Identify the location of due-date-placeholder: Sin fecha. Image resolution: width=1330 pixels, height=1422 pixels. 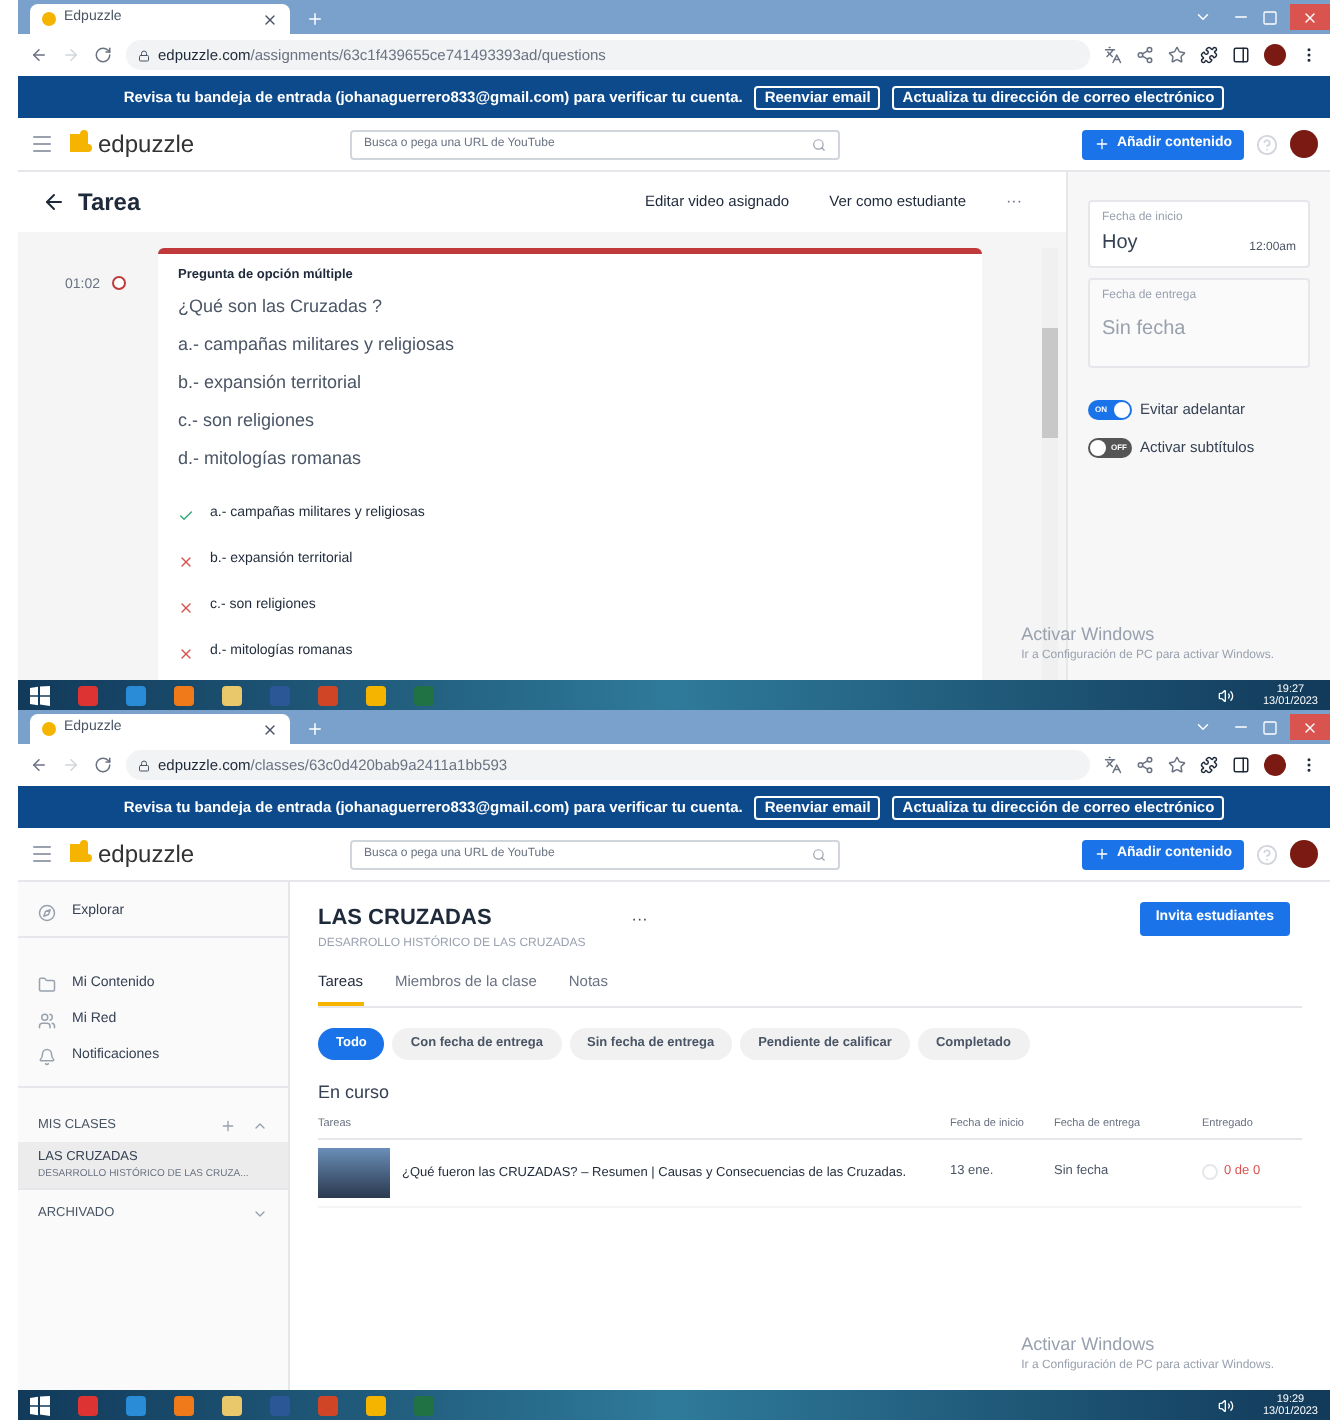
(1145, 330).